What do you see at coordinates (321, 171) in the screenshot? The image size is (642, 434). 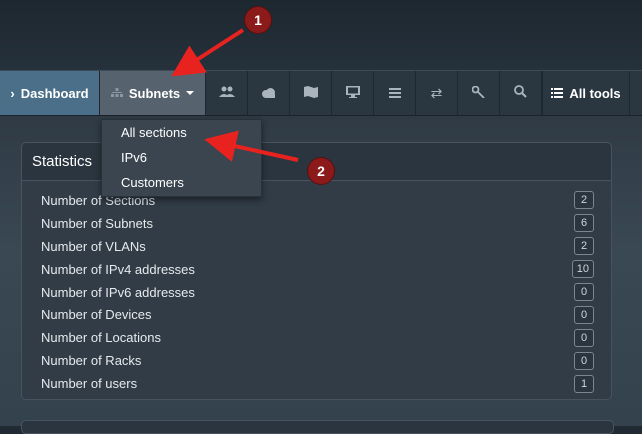 I see `annotation-marker-2: 2` at bounding box center [321, 171].